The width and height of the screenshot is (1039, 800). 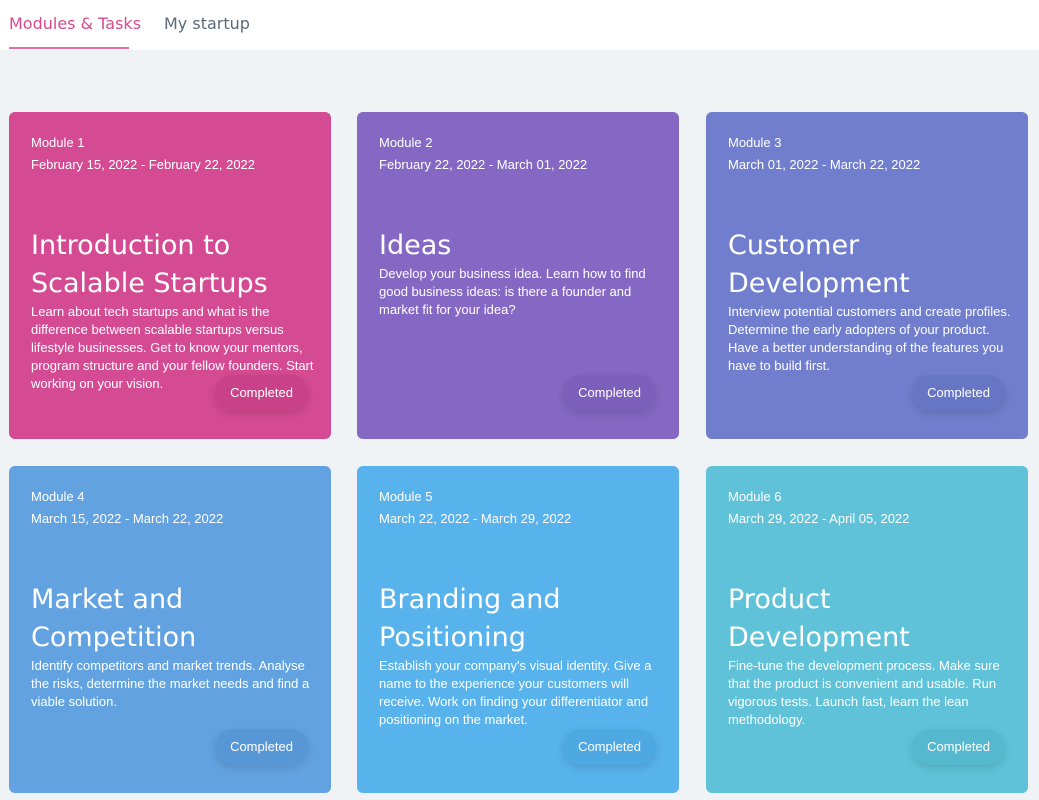 I want to click on module-dates: February 22, 2022 - March 01, 2022, so click(x=483, y=164).